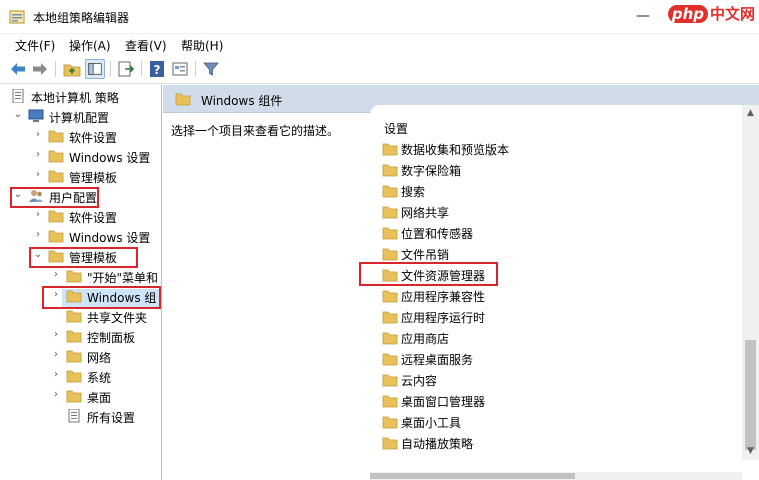 Image resolution: width=759 pixels, height=480 pixels. Describe the element at coordinates (750, 113) in the screenshot. I see `scroll-up-arrow-icon: ▲` at that location.